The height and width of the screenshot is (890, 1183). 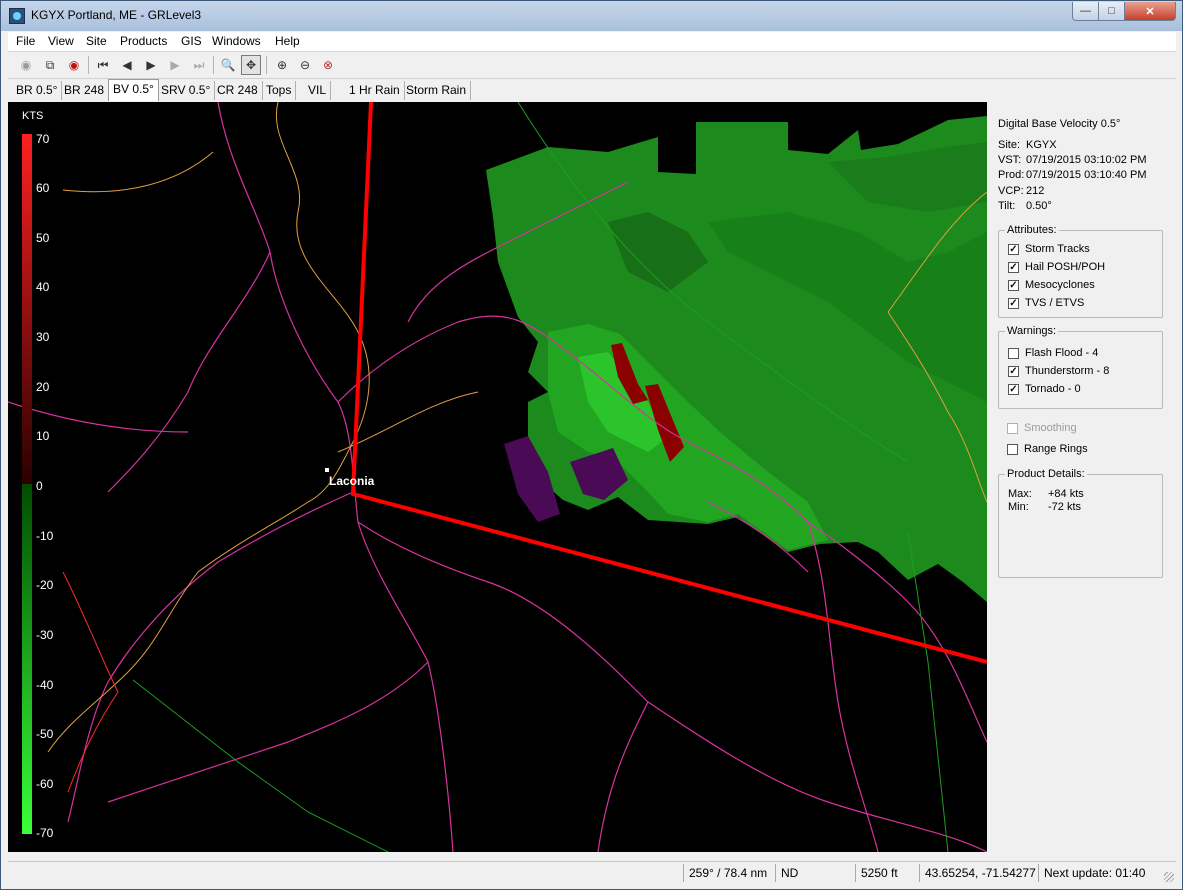 What do you see at coordinates (127, 65) in the screenshot?
I see `prev-frame-icon: ◀` at bounding box center [127, 65].